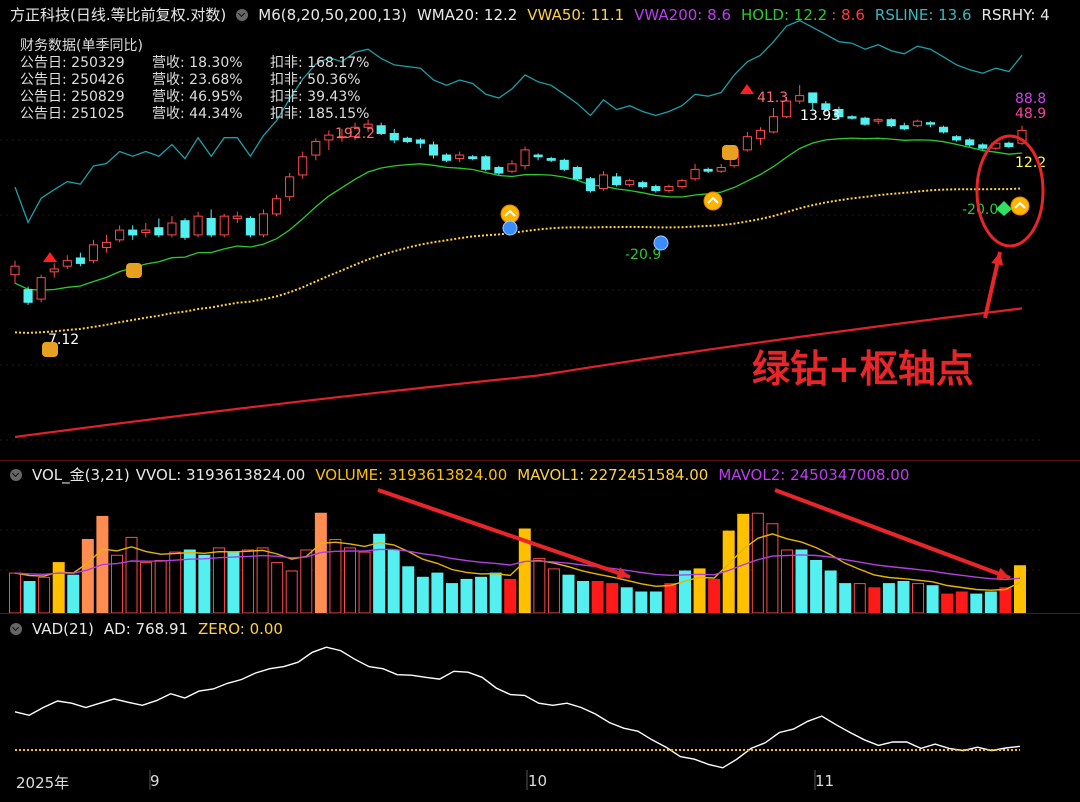 Image resolution: width=1080 pixels, height=802 pixels. Describe the element at coordinates (63, 629) in the screenshot. I see `vad-name: VAD(21)` at that location.